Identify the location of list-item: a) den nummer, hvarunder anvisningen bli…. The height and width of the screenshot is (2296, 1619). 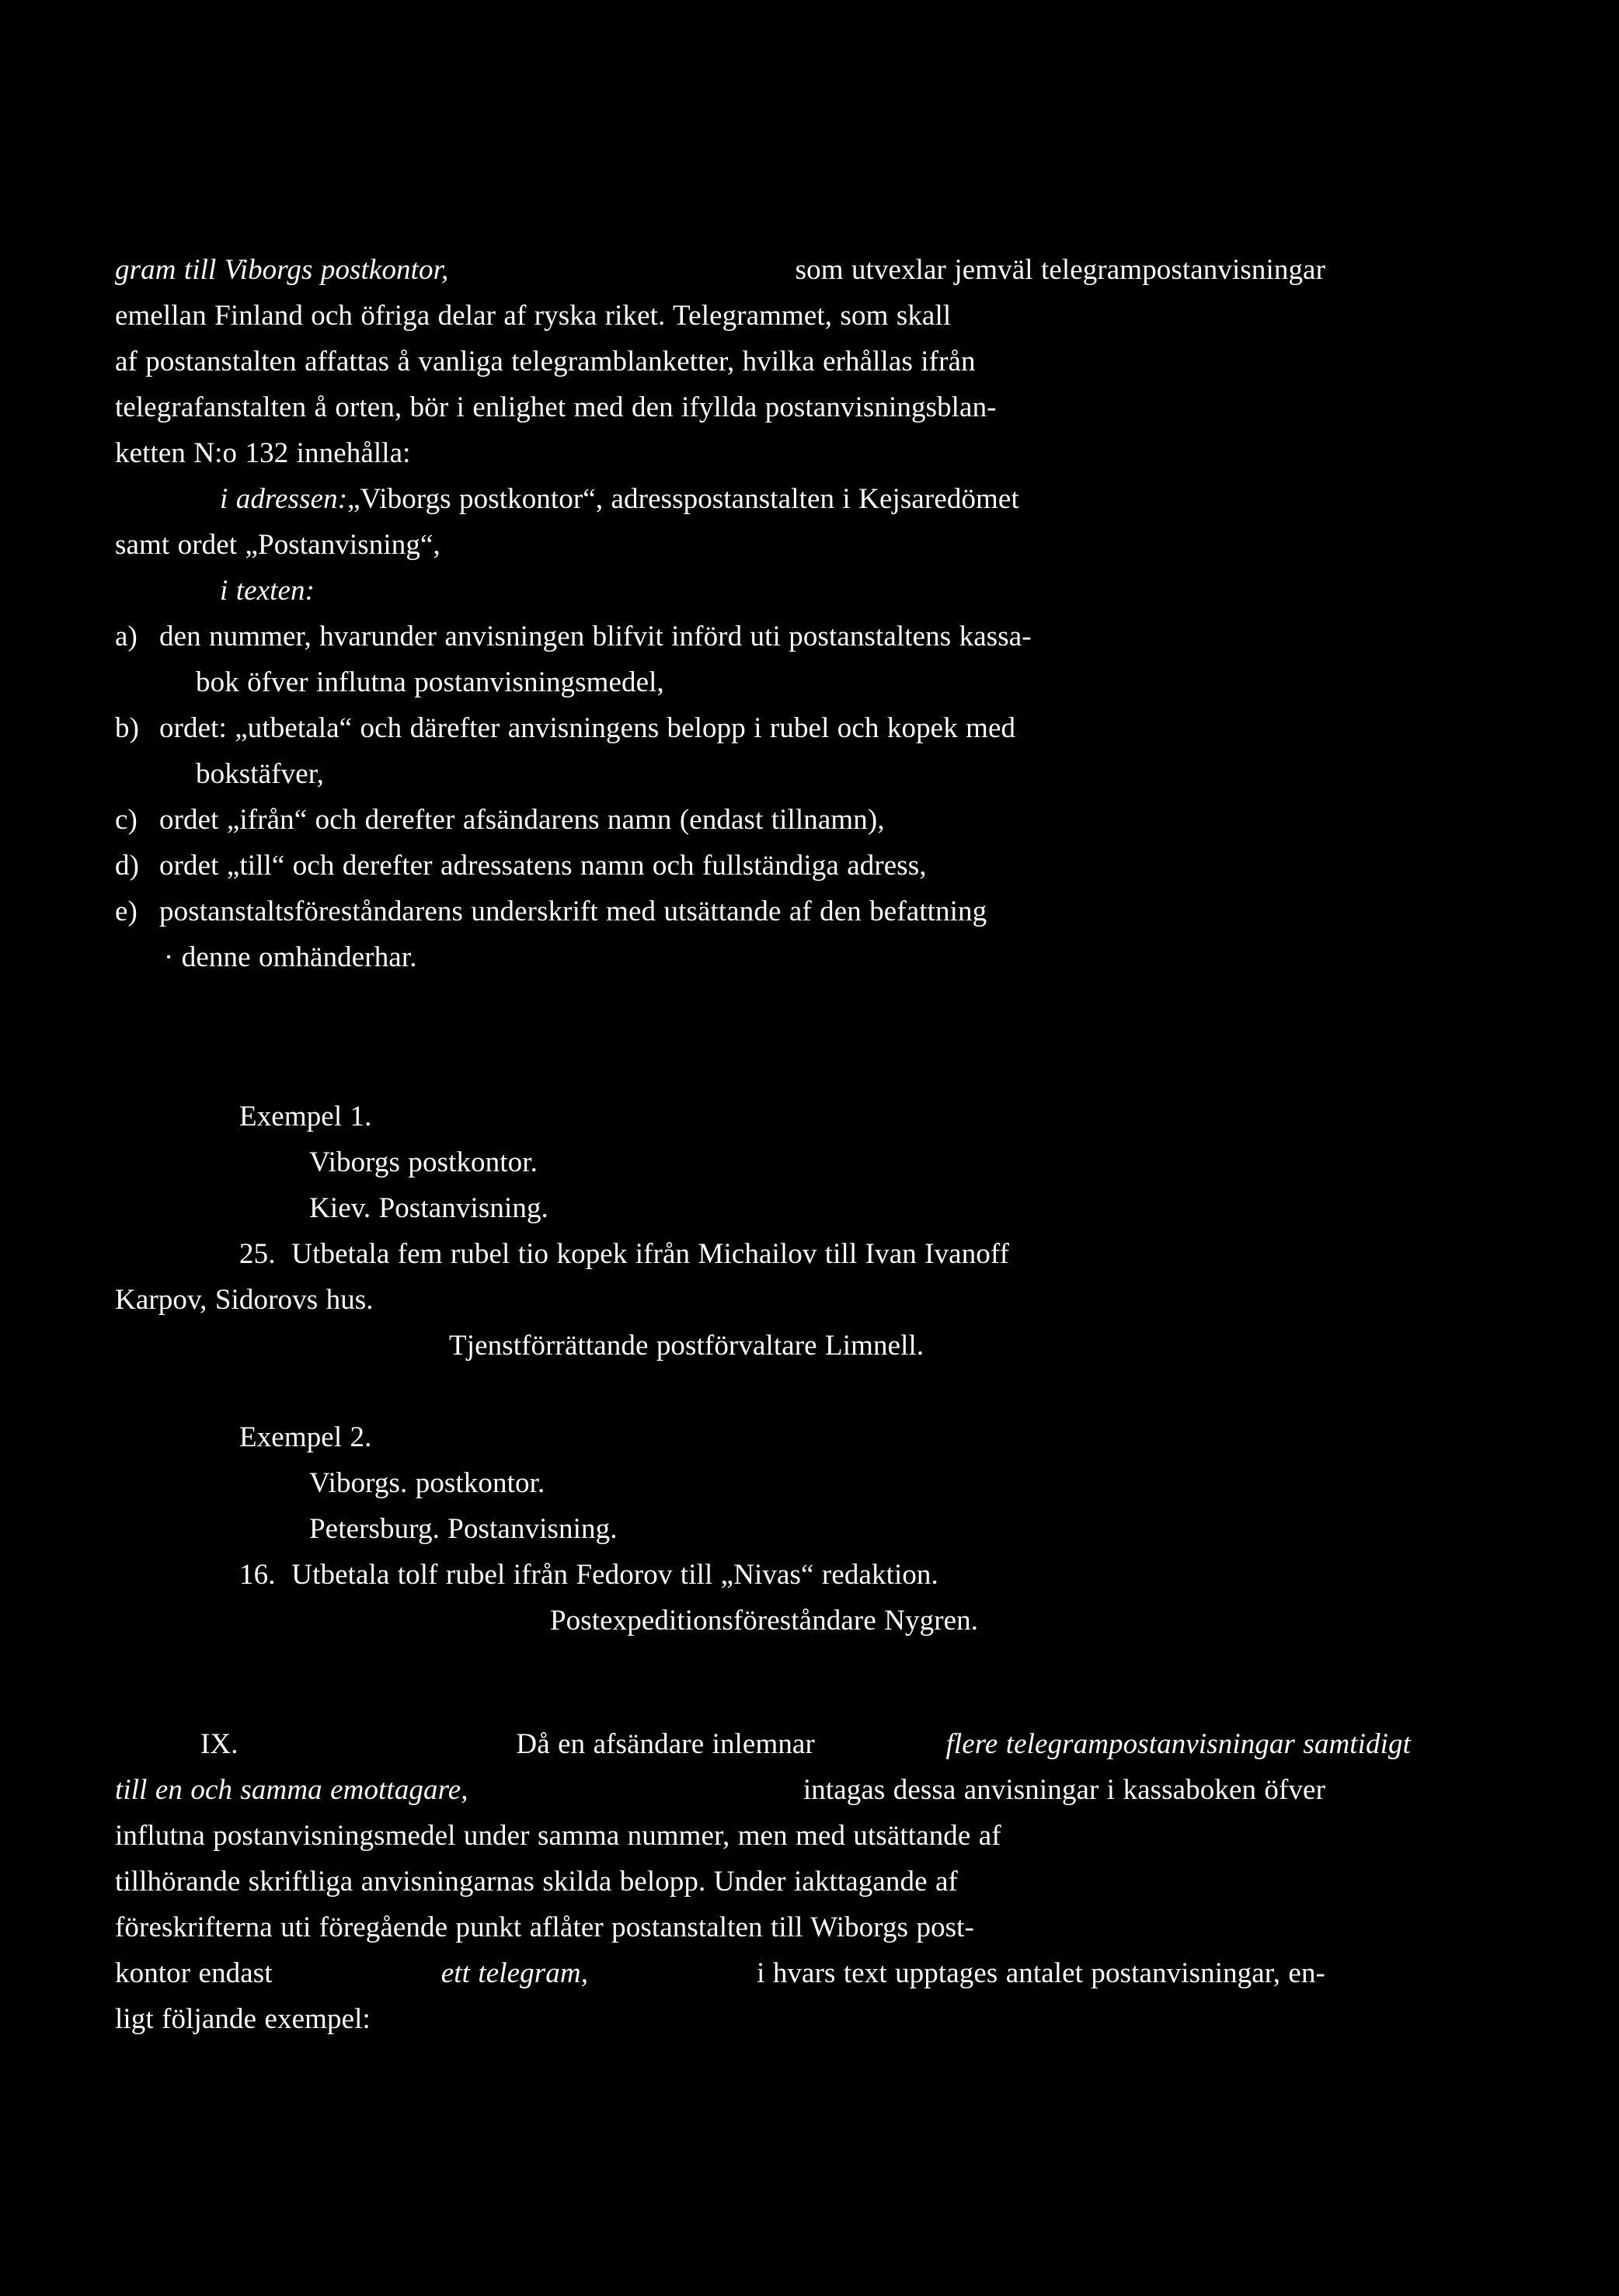
(720, 659).